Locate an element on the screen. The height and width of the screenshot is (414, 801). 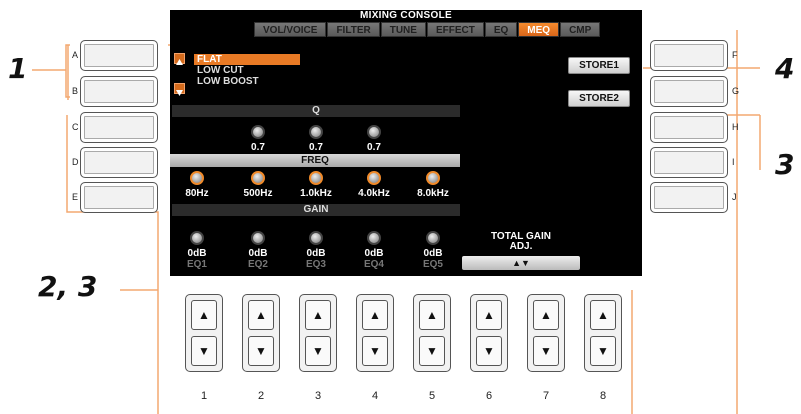
bottom-button-number-7: 7 is located at coordinates (546, 396).